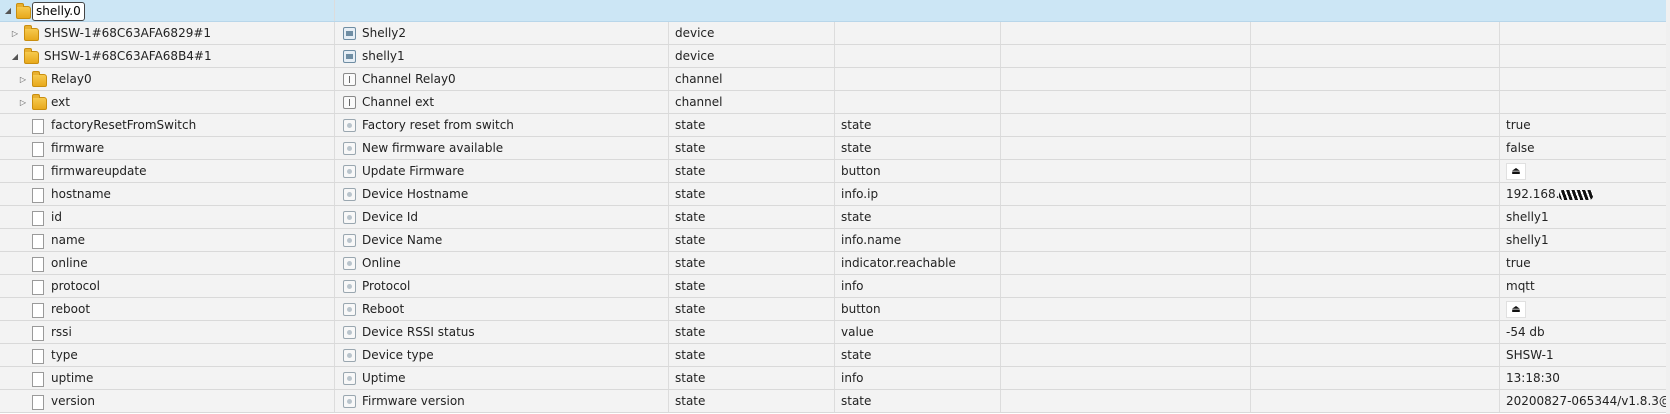 The width and height of the screenshot is (1670, 414). What do you see at coordinates (167, 240) in the screenshot?
I see `row-id-cell: name` at bounding box center [167, 240].